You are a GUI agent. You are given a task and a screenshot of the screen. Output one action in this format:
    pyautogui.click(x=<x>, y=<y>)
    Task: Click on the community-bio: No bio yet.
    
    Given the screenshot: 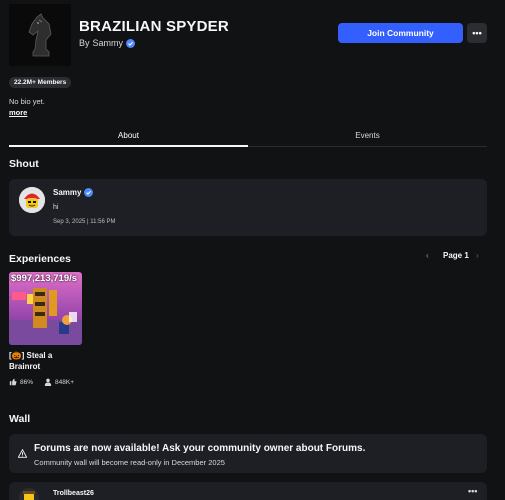 What is the action you would take?
    pyautogui.click(x=27, y=101)
    